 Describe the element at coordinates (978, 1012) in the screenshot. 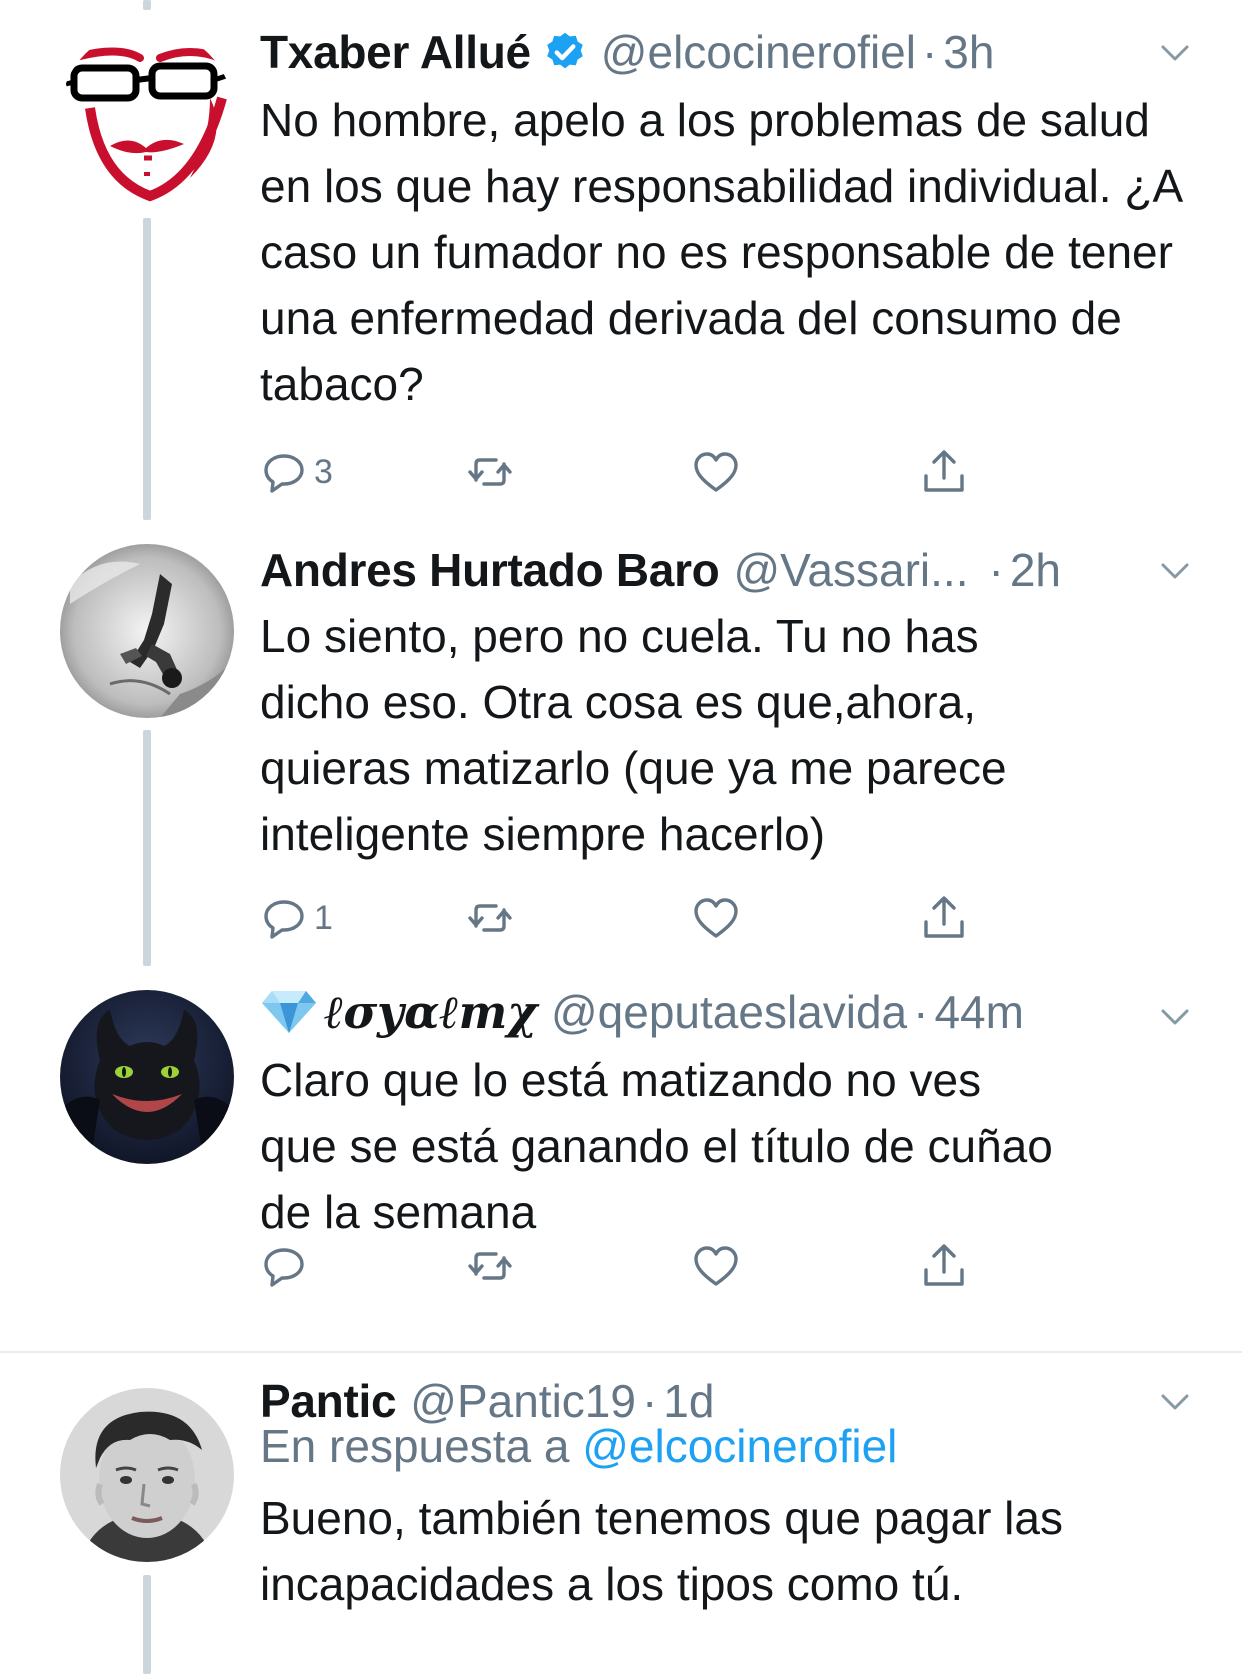

I see `timestamp: 44m` at that location.